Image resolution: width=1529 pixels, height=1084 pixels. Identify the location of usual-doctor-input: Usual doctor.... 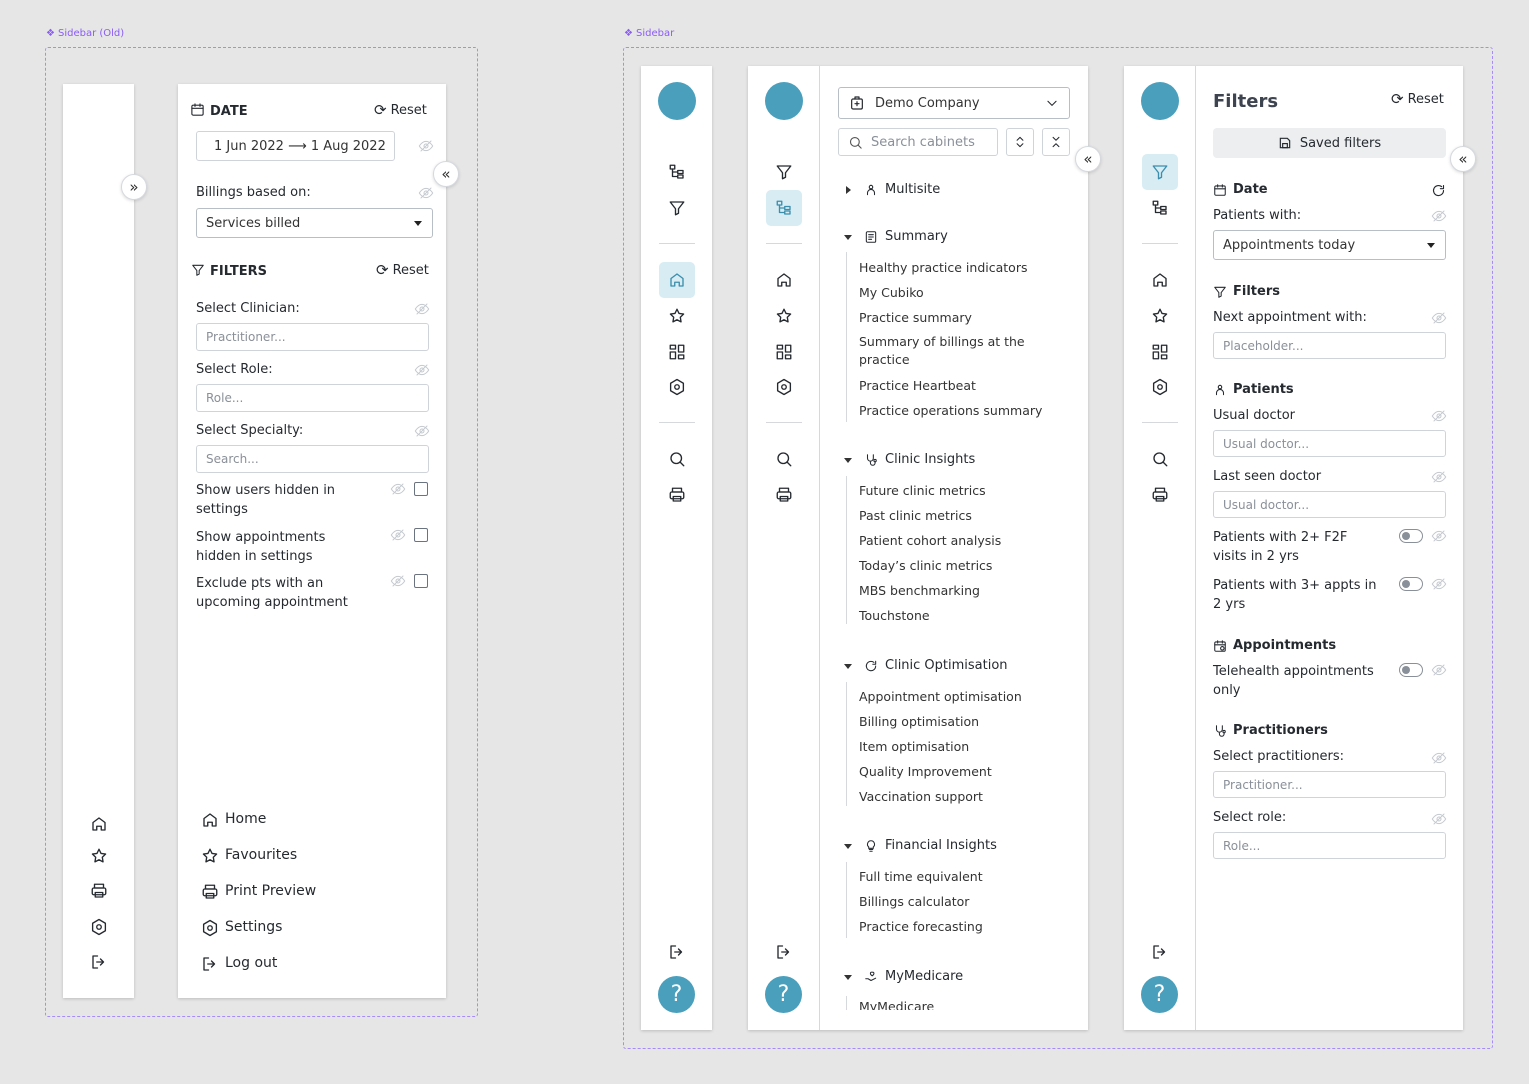
(1329, 443).